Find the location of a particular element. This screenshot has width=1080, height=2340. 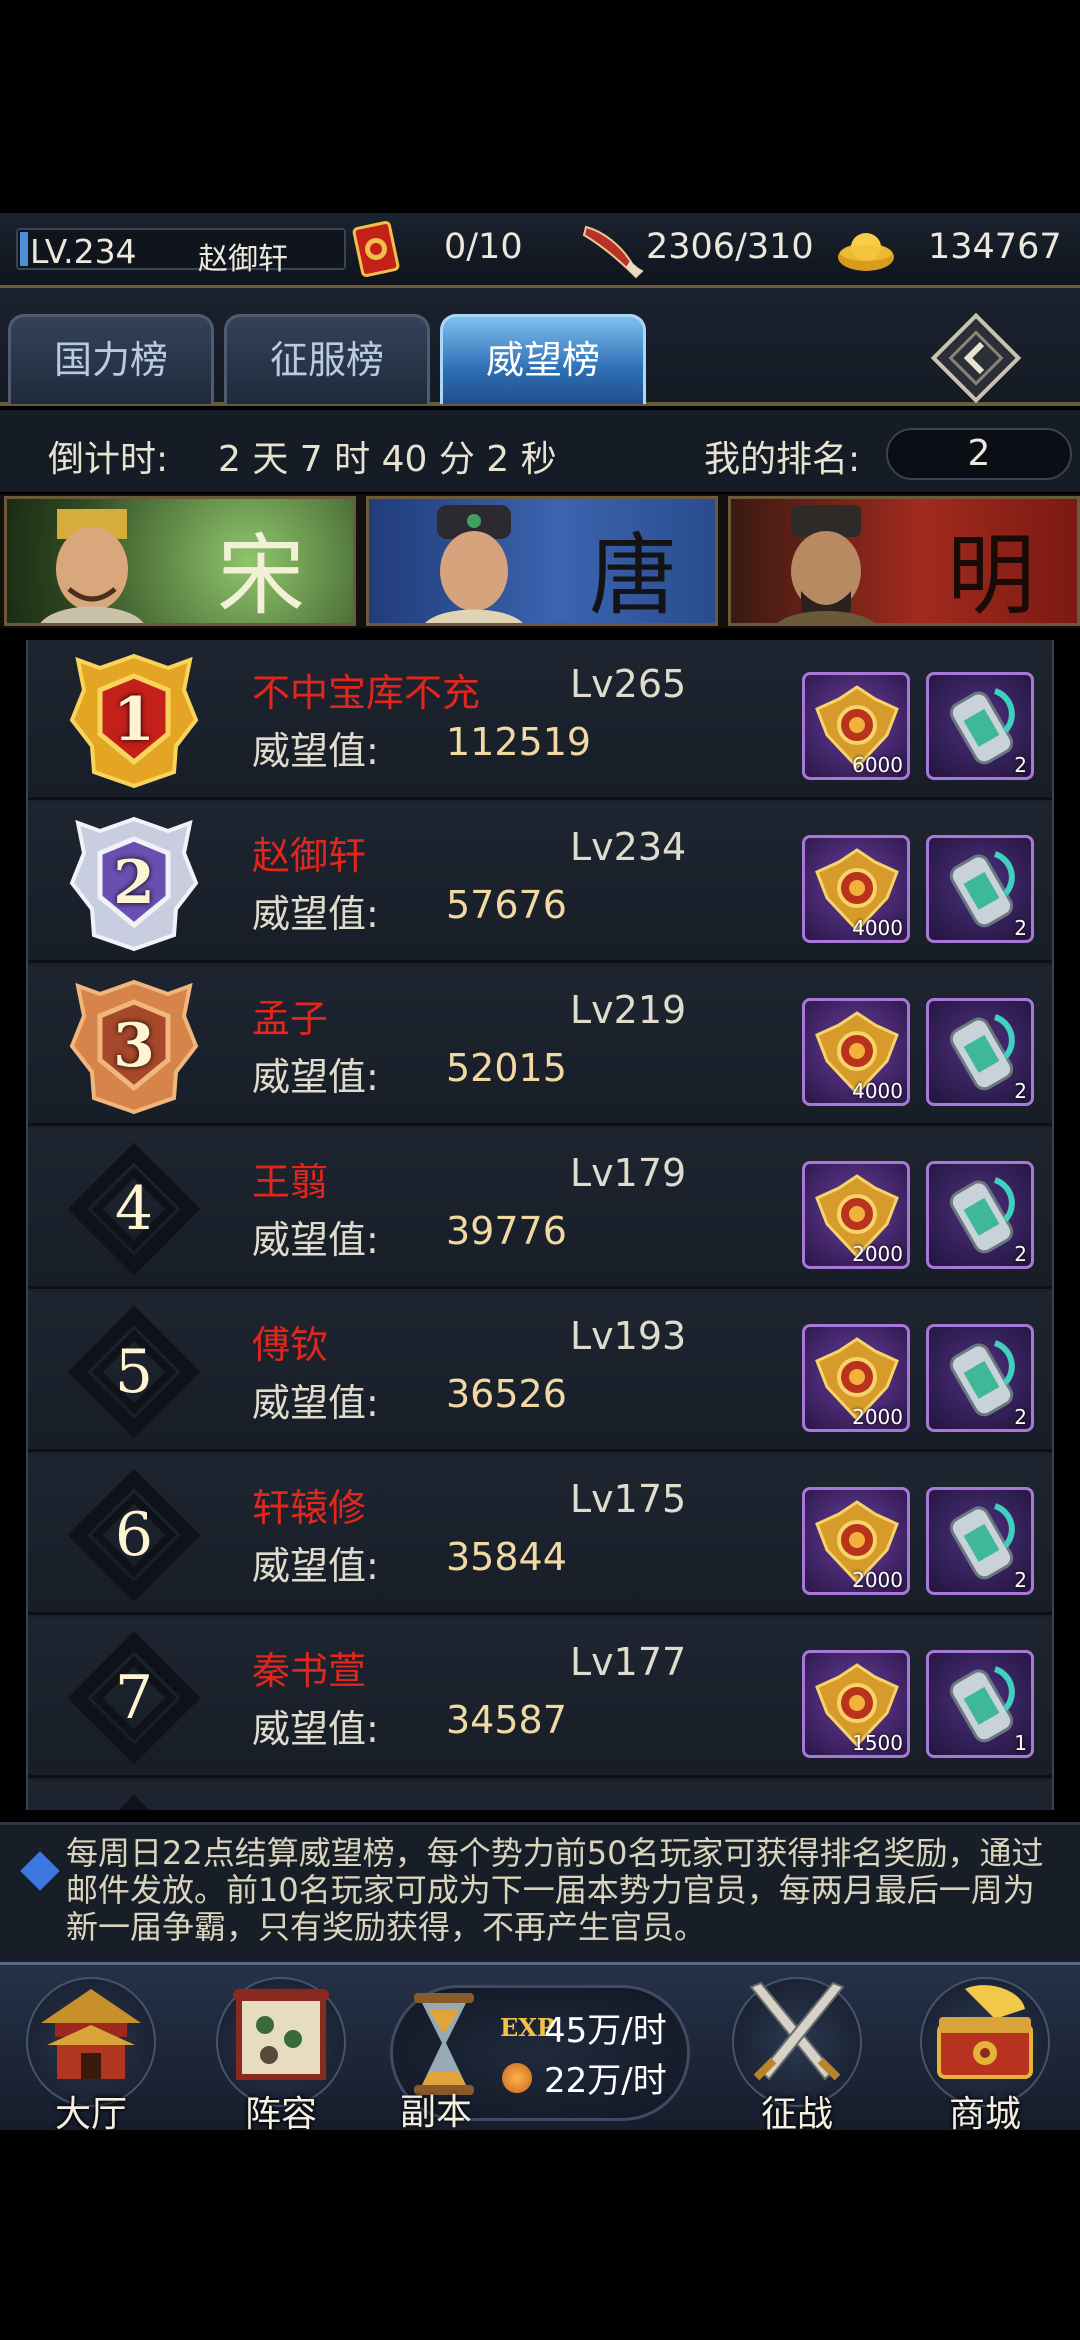

gold-ingot-icon is located at coordinates (866, 249).